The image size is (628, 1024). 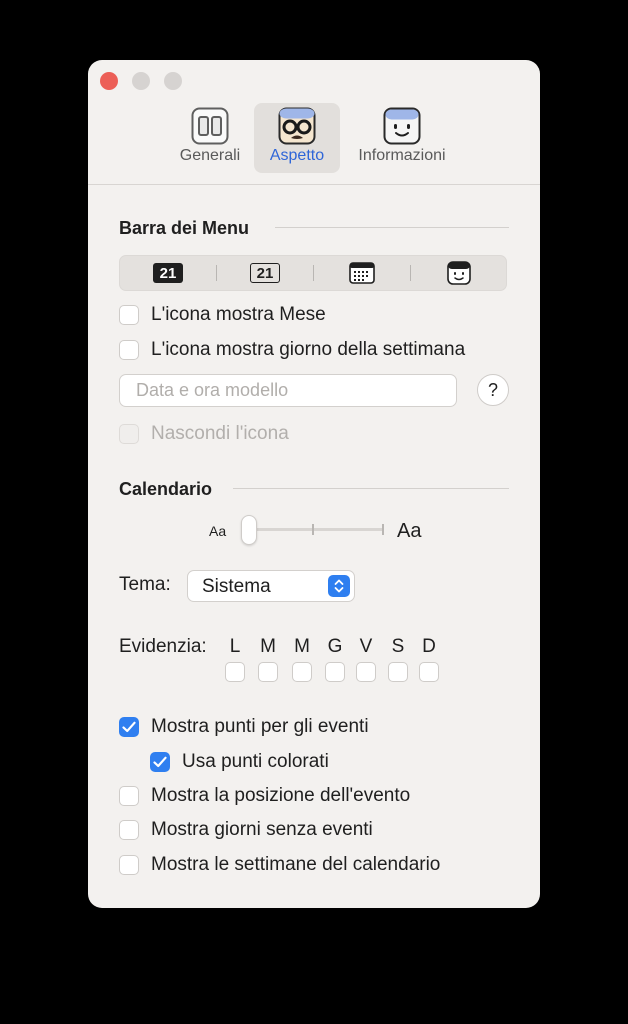 I want to click on highlight-friday-checkbox, so click(x=366, y=672).